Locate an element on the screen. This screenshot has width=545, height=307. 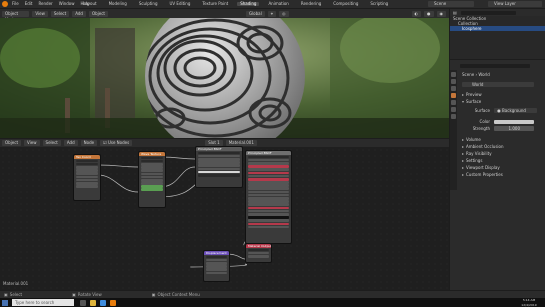
viewport-menu-view: View is located at coordinates (40, 13).